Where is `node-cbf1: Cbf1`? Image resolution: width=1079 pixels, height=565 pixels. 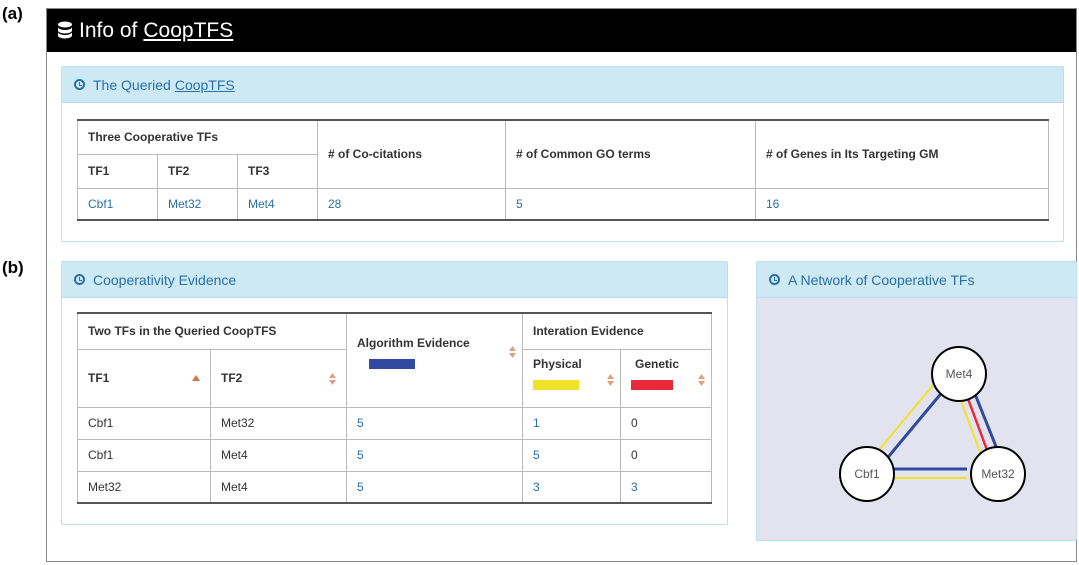
node-cbf1: Cbf1 is located at coordinates (867, 474).